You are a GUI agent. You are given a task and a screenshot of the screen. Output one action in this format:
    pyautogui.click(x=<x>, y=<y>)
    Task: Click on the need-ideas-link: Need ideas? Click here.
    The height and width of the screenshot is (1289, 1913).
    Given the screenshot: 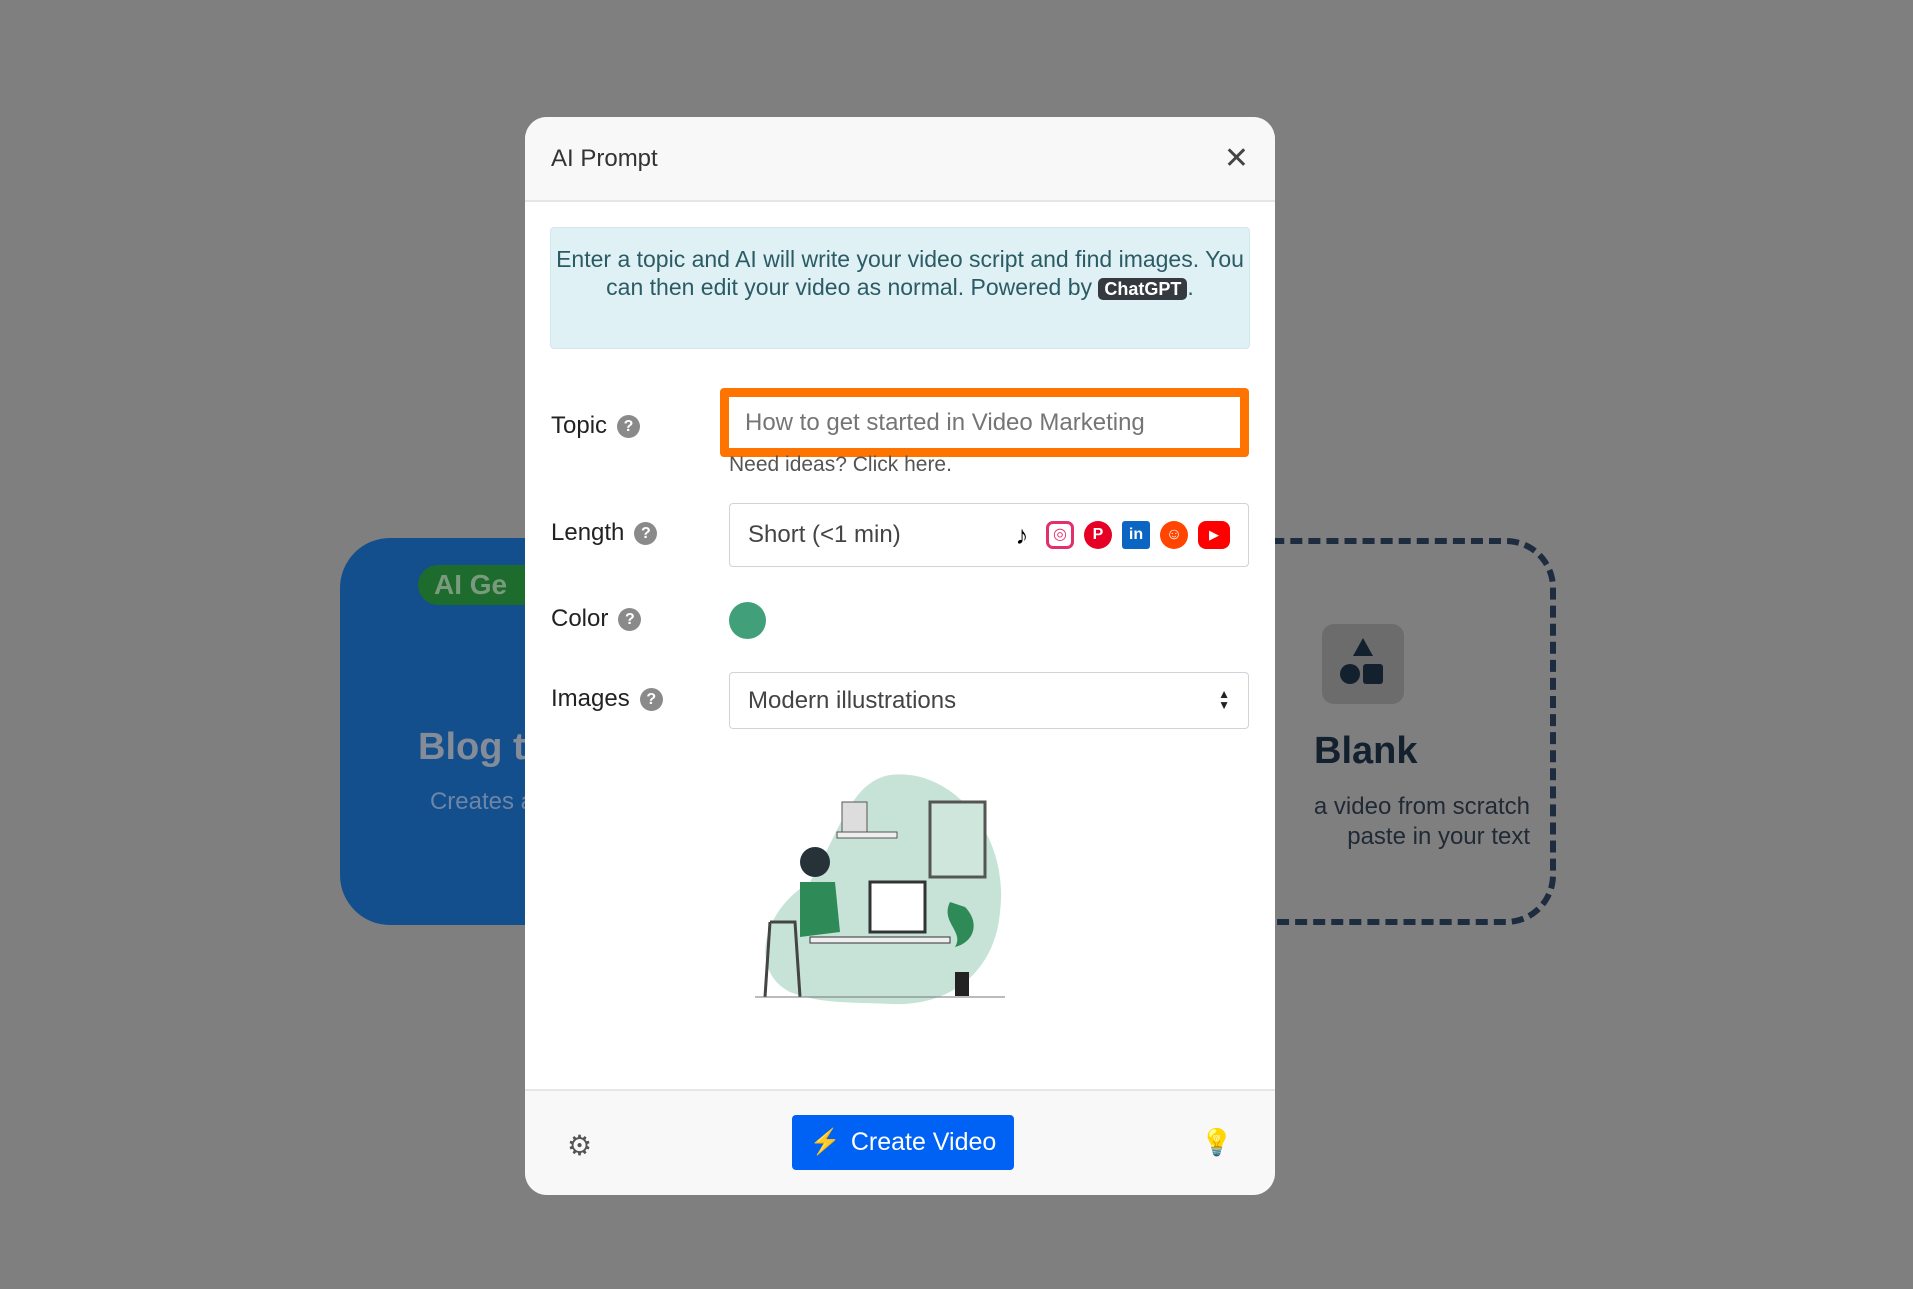 What is the action you would take?
    pyautogui.click(x=840, y=465)
    